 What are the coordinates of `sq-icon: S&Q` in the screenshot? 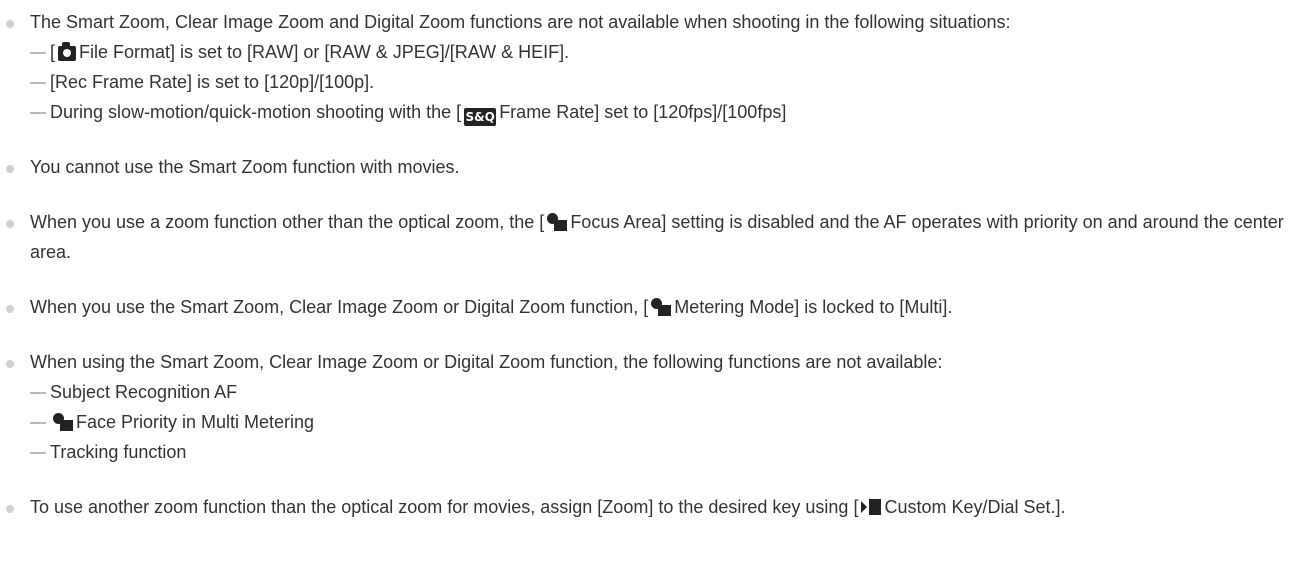 It's located at (480, 117).